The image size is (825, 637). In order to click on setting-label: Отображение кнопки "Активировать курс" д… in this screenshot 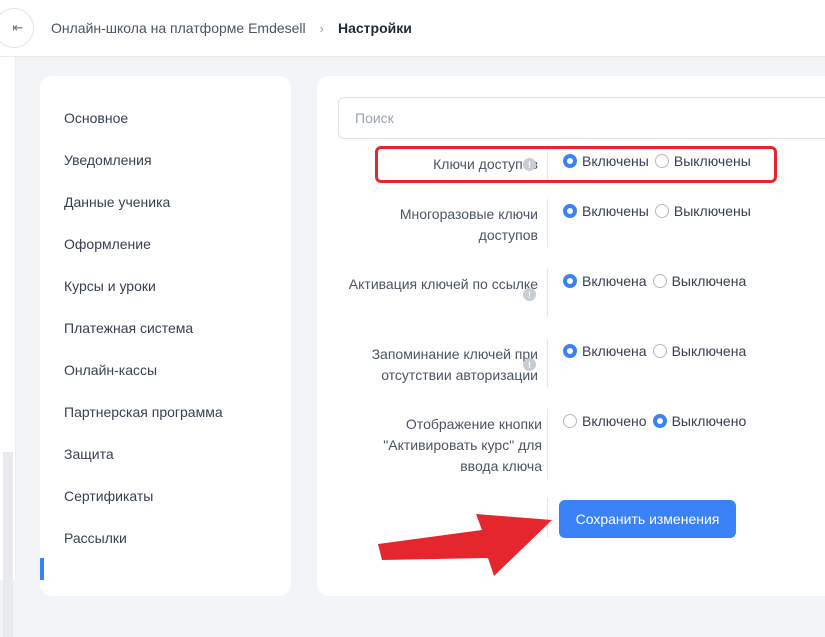, I will do `click(462, 445)`.